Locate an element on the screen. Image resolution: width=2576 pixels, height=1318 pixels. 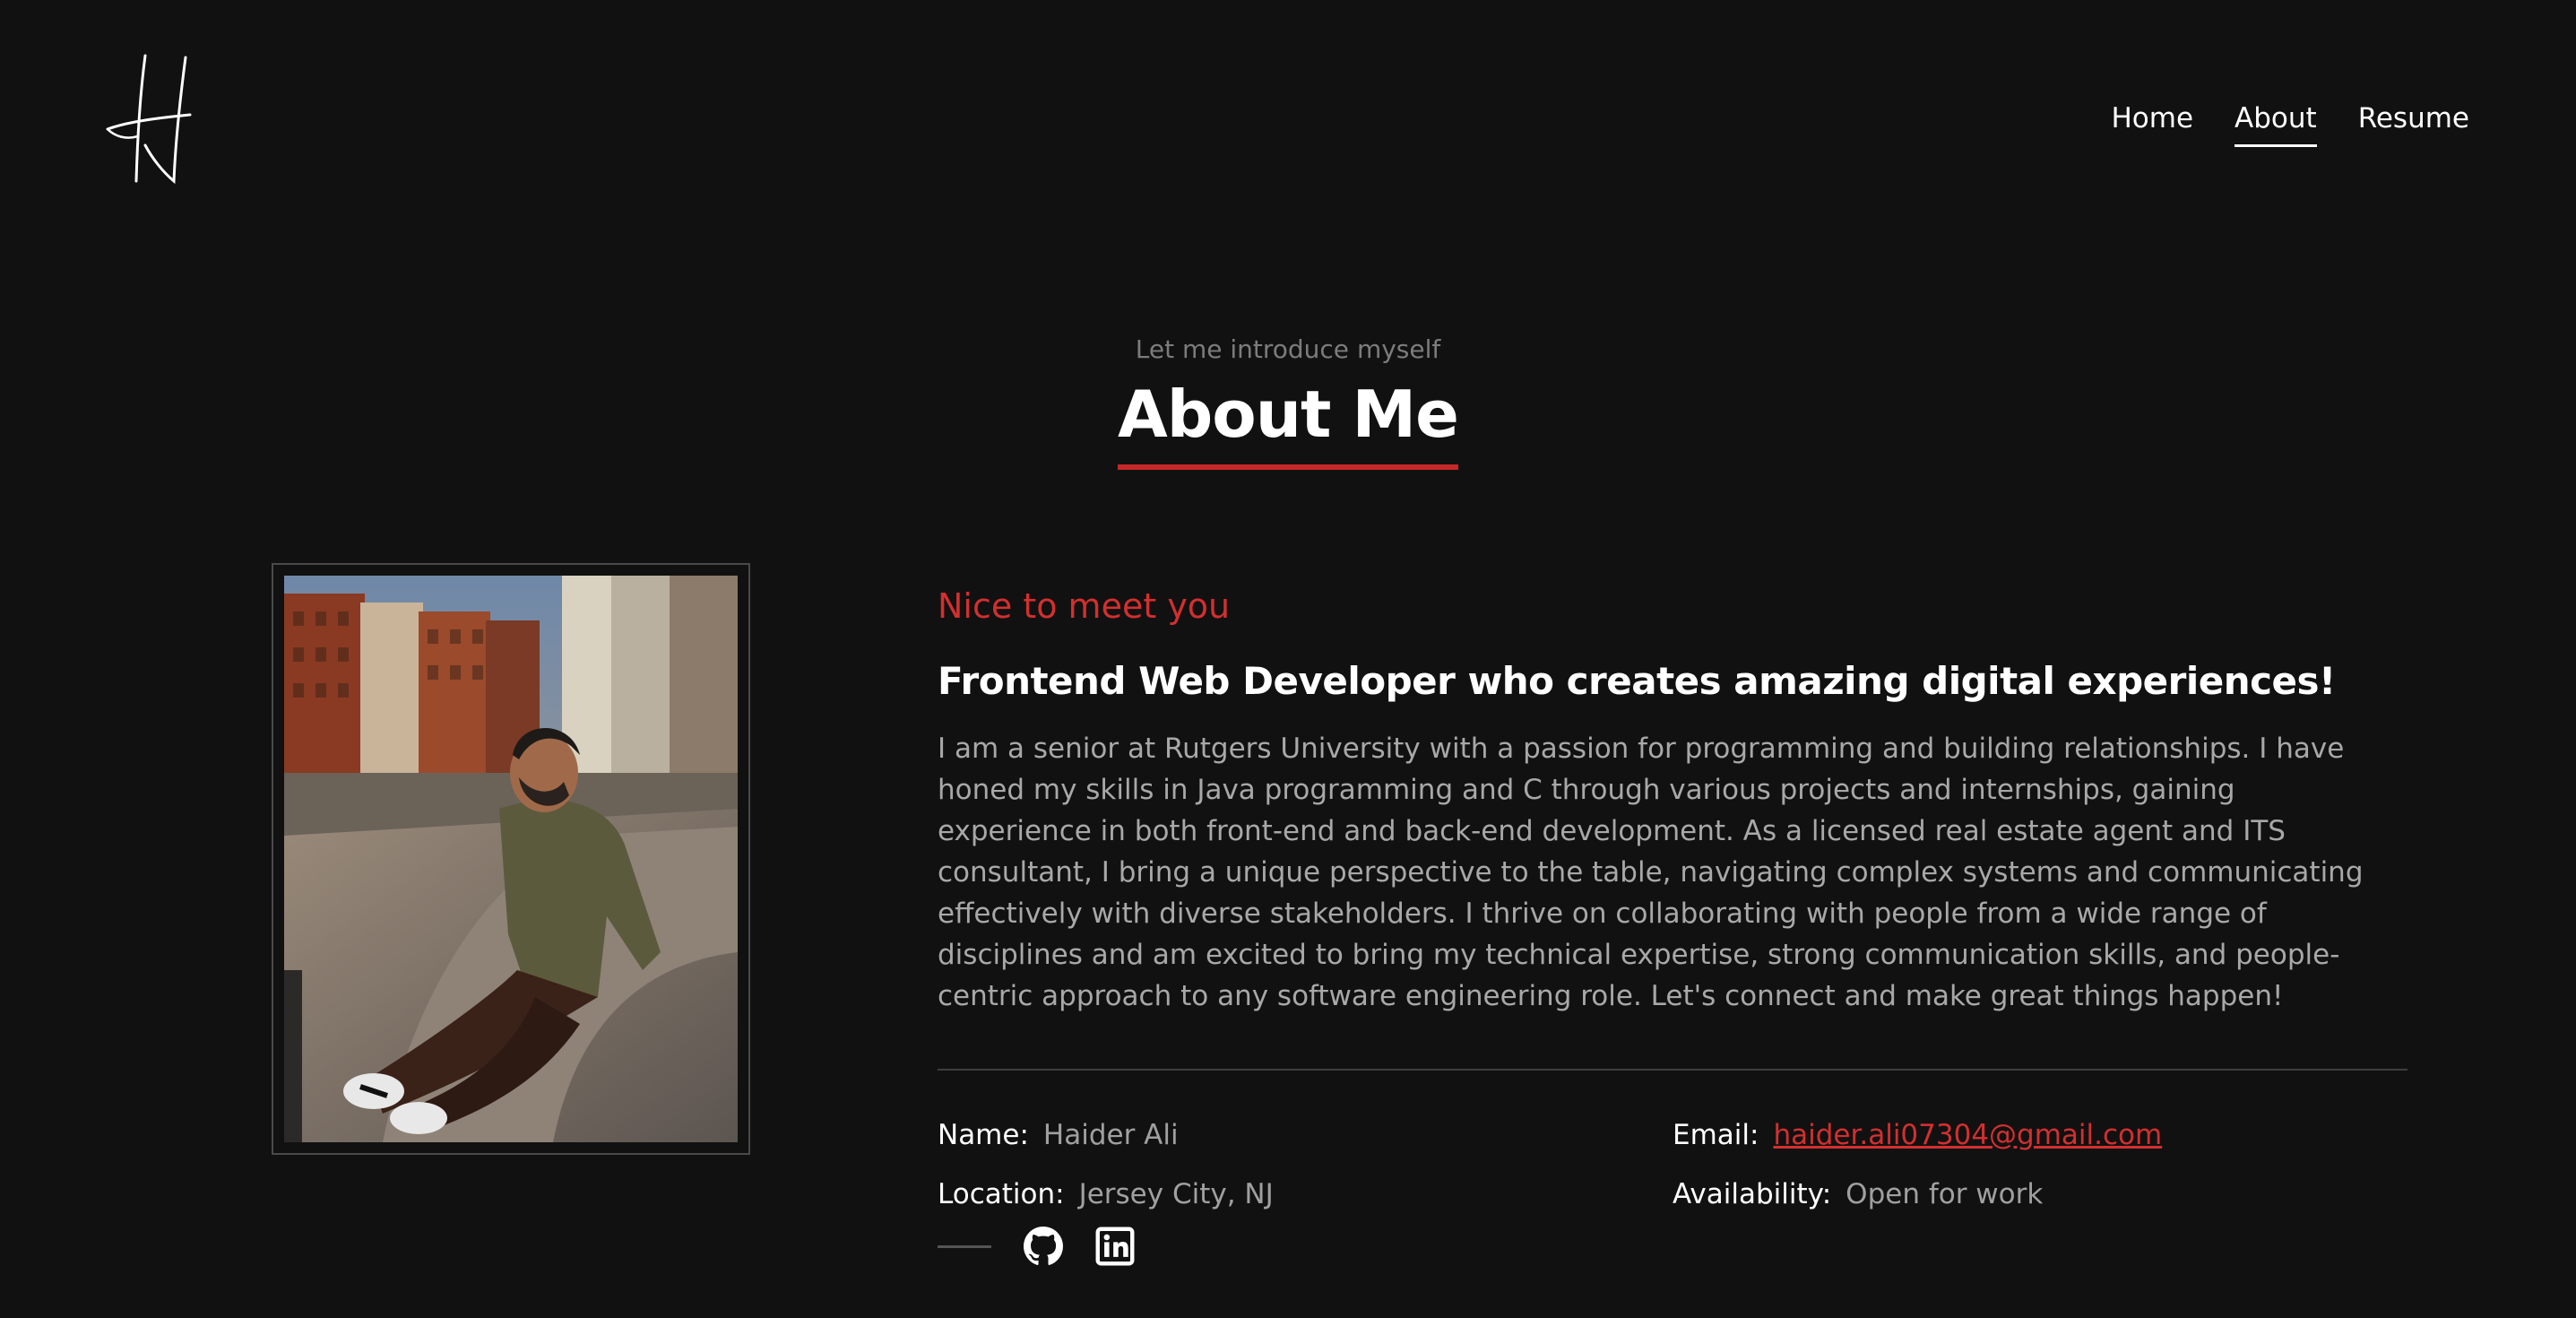
name-label: Name: is located at coordinates (983, 1135).